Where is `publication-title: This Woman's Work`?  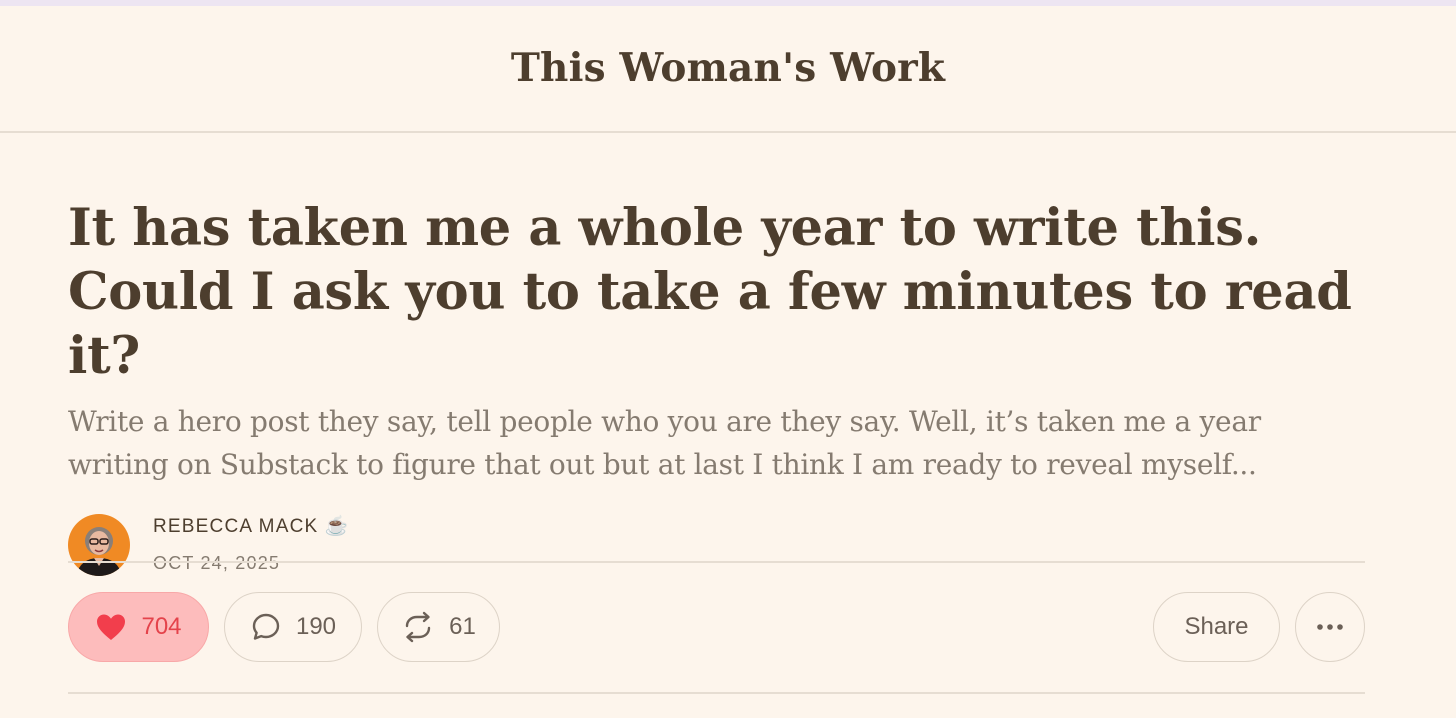
publication-title: This Woman's Work is located at coordinates (728, 68).